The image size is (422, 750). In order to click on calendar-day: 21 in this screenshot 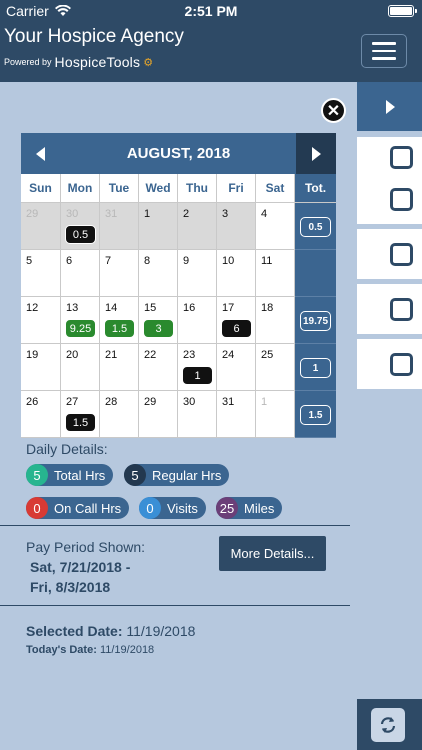, I will do `click(119, 367)`.